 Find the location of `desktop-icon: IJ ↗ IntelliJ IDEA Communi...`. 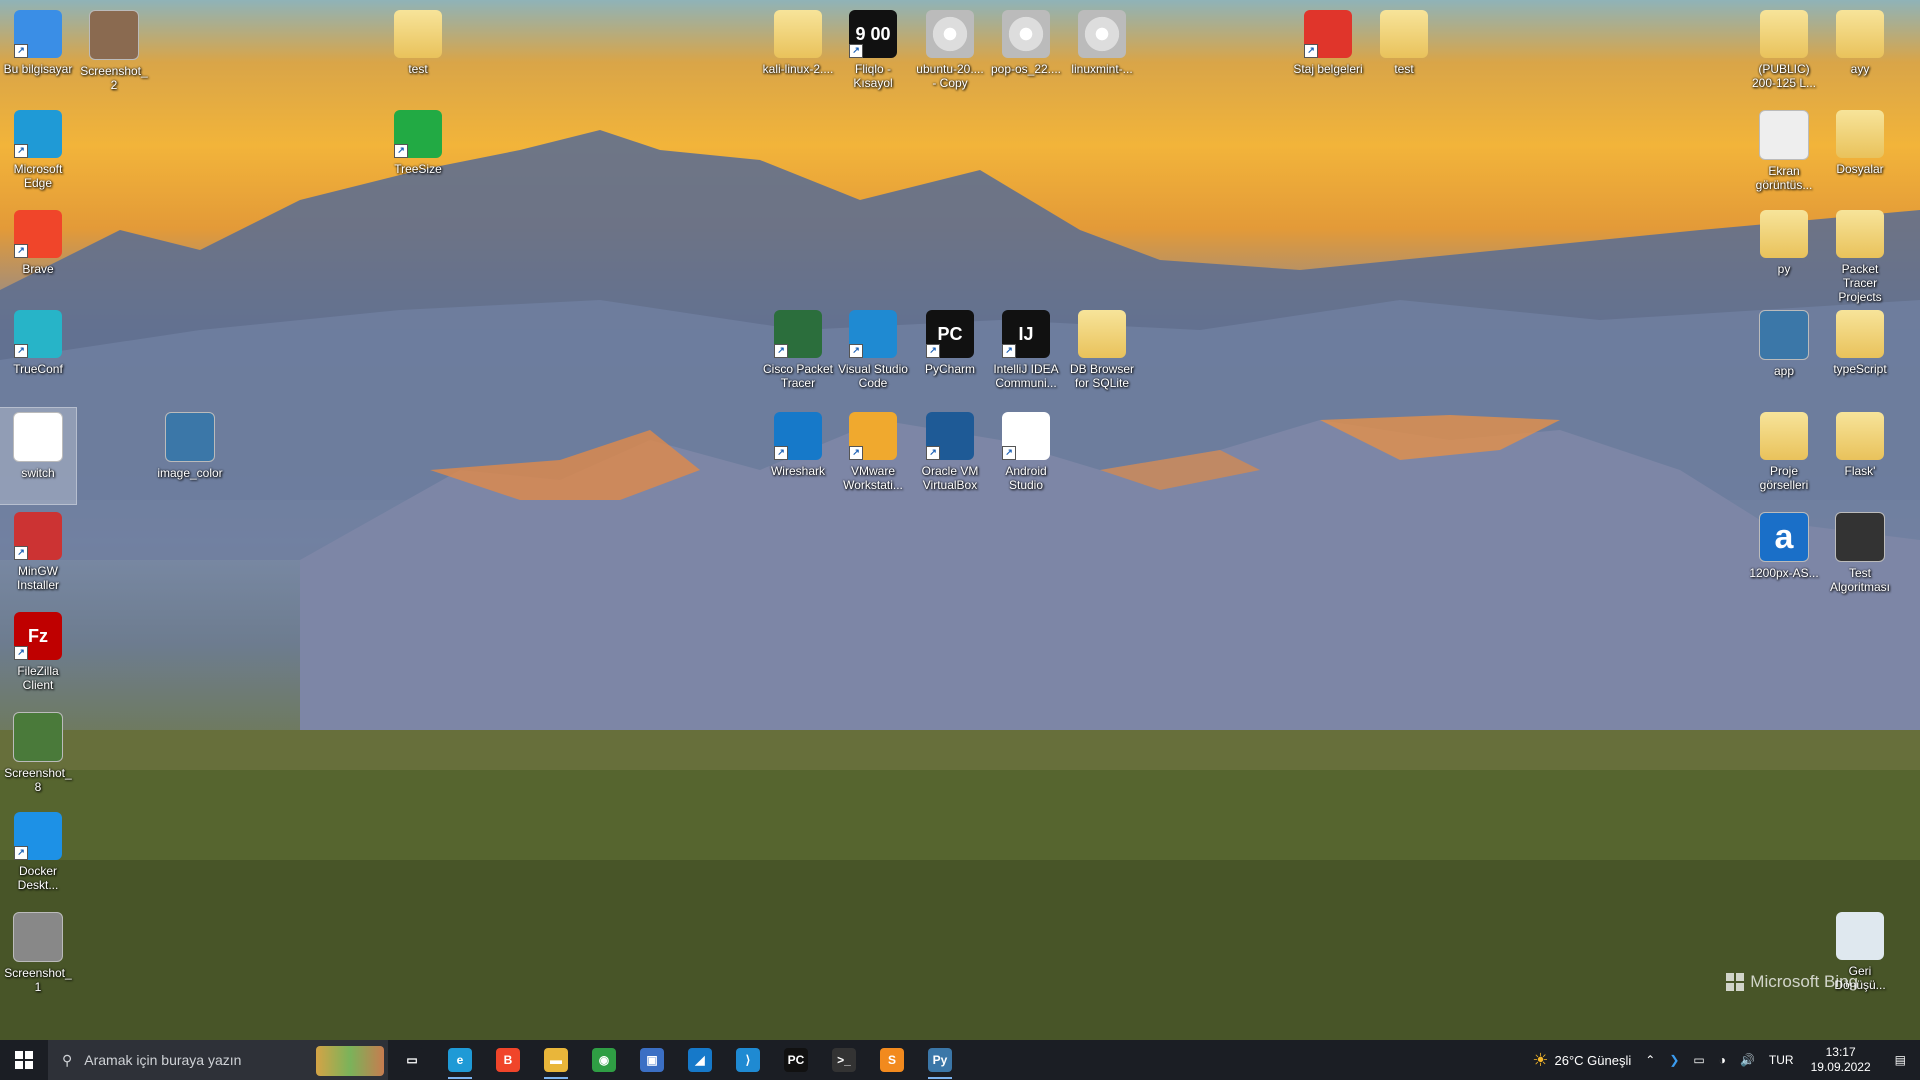

desktop-icon: IJ ↗ IntelliJ IDEA Communi... is located at coordinates (1026, 354).